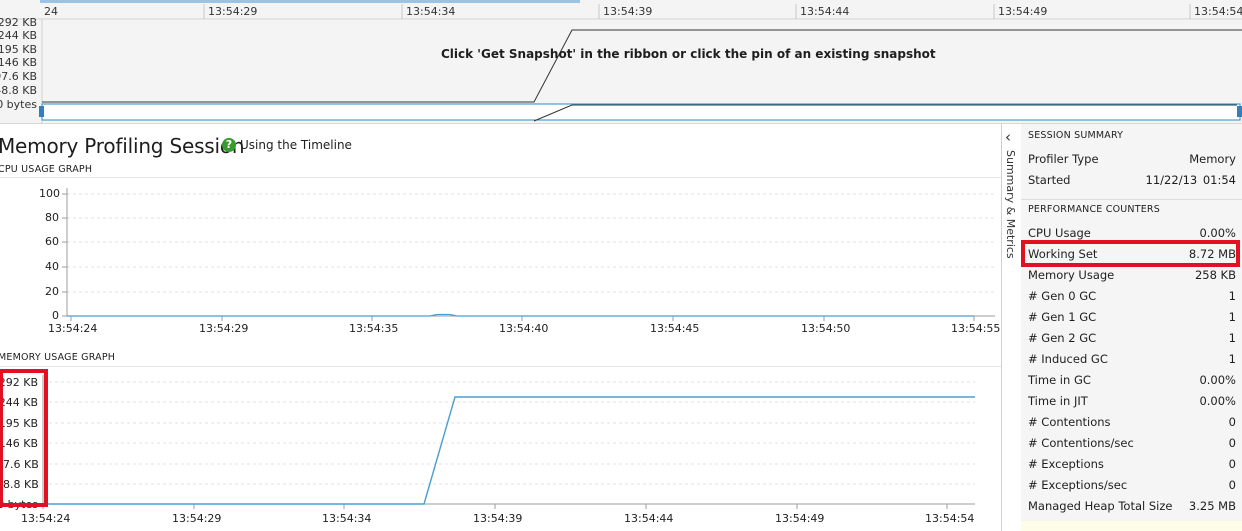 This screenshot has width=1242, height=531. I want to click on counter-value: 3.25 MB, so click(1212, 505).